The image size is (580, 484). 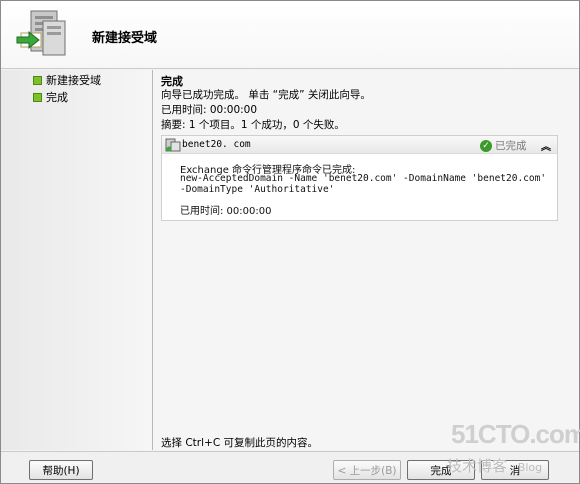 I want to click on step-new-accepted-domain: 新建接受域, so click(x=67, y=80).